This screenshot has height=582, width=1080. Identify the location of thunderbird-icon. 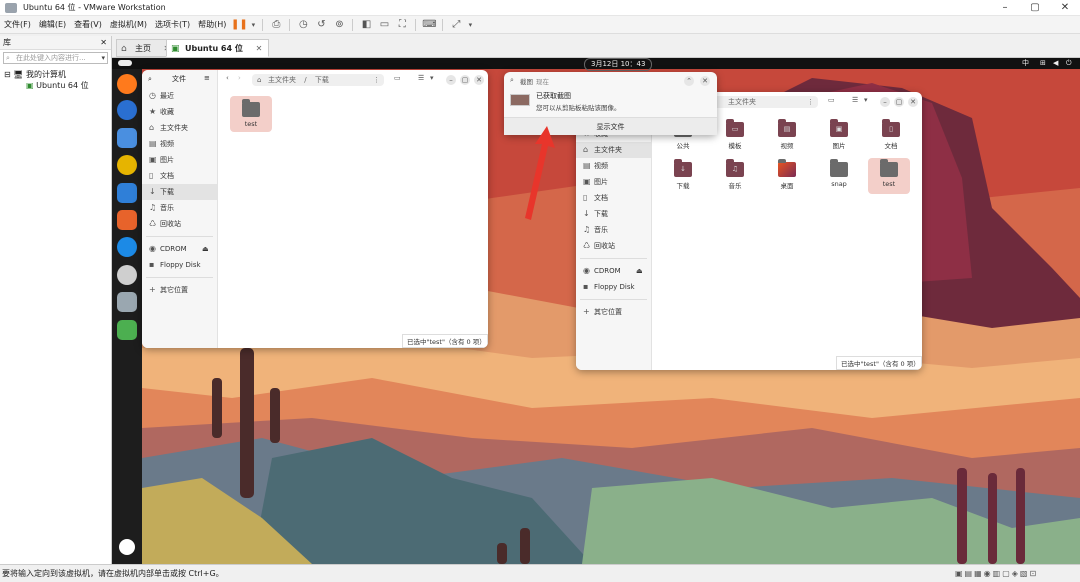
(127, 110).